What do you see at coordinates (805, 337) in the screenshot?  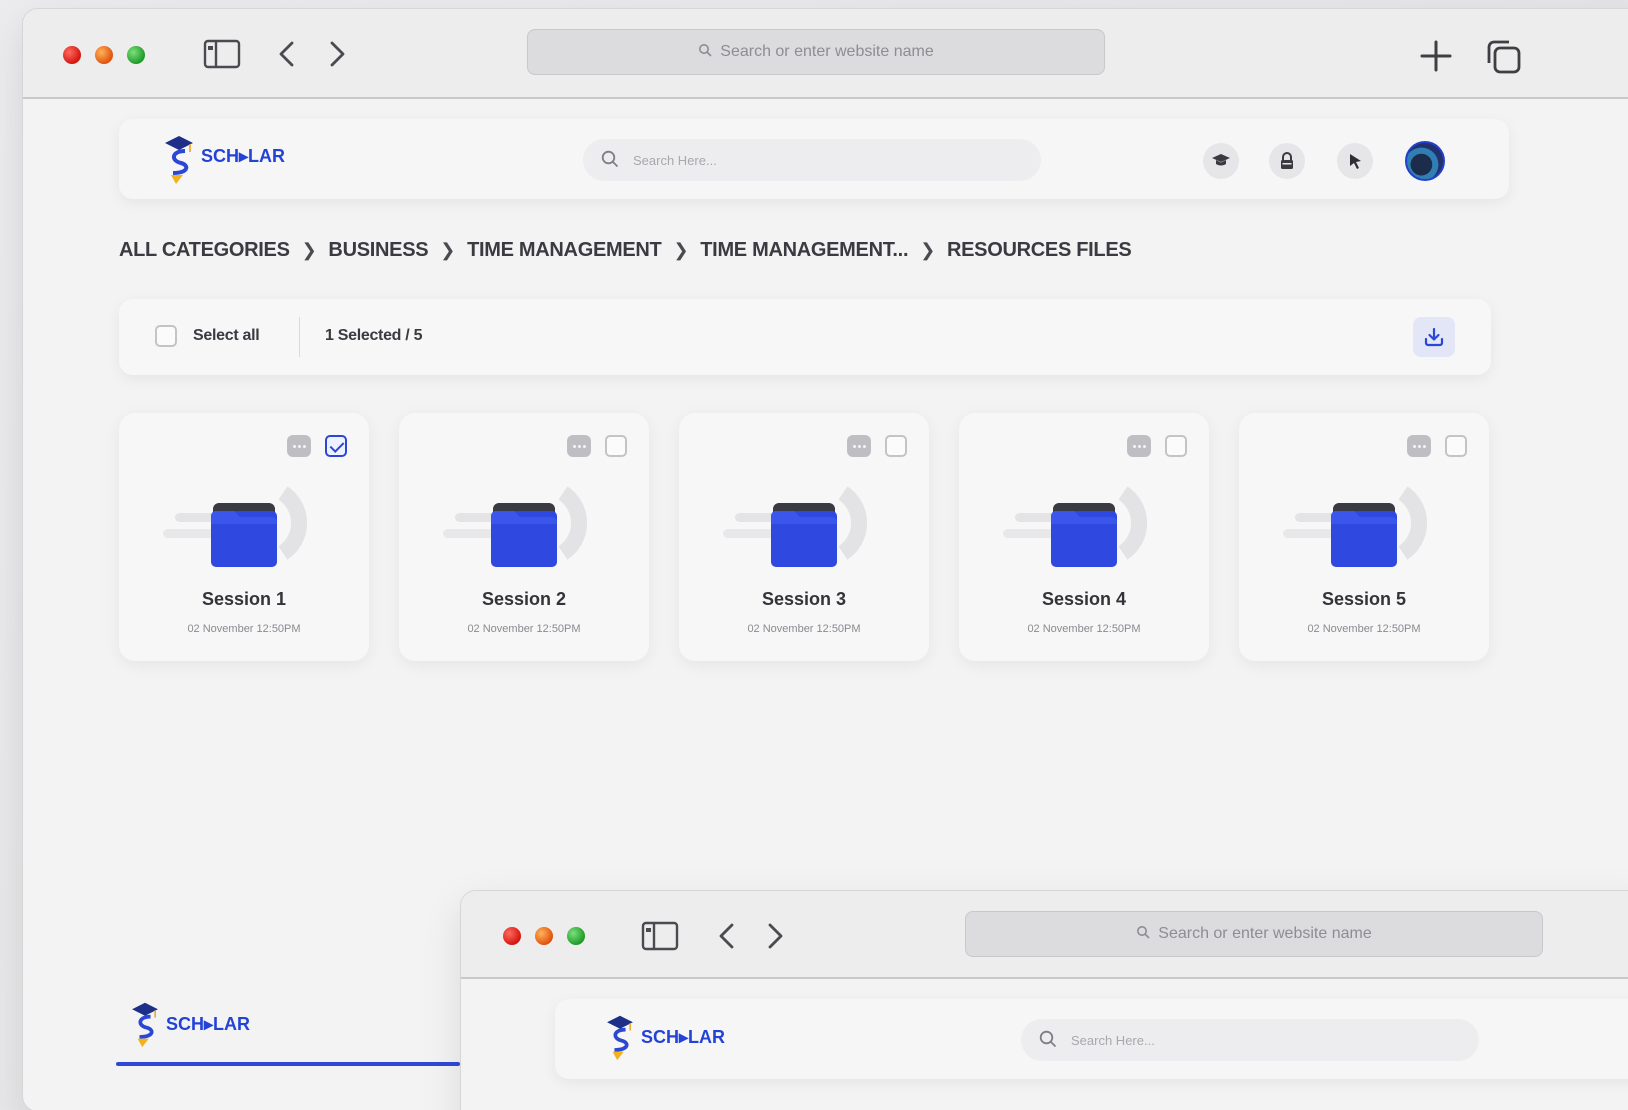 I see `selection-bar: Select all 1 Selected / 5` at bounding box center [805, 337].